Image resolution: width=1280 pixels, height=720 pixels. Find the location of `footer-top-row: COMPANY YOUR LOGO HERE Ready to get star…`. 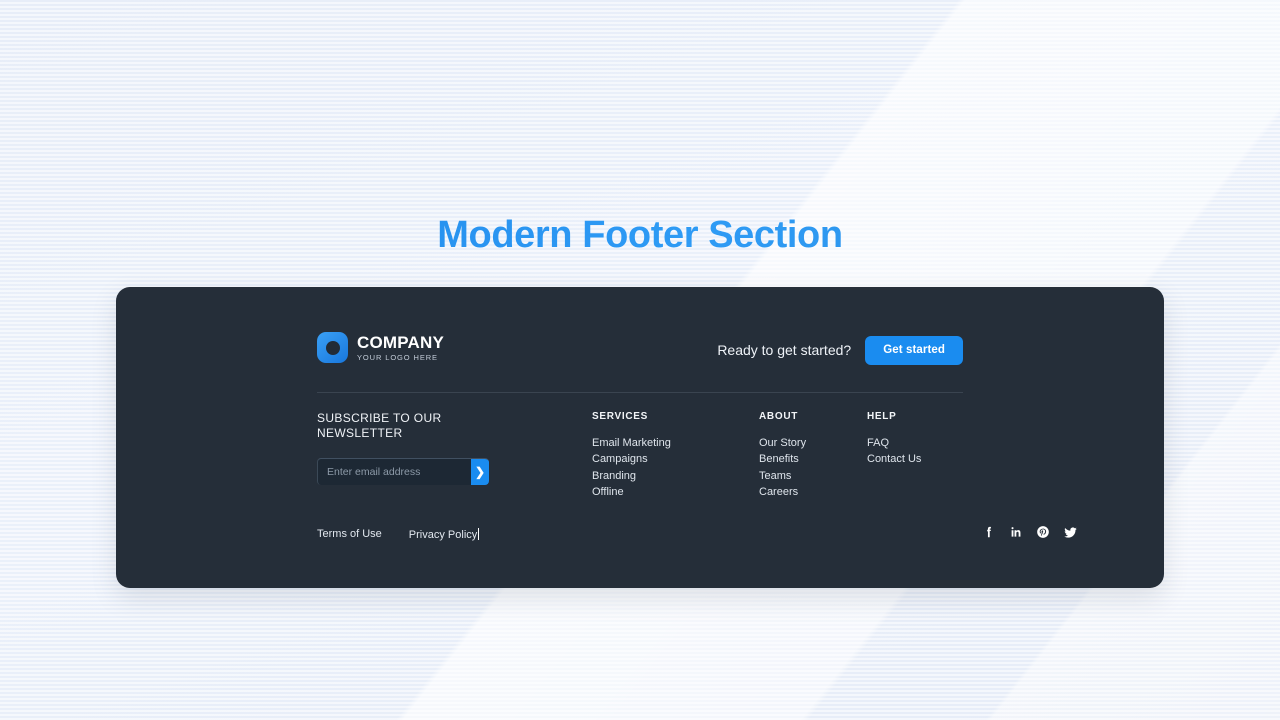

footer-top-row: COMPANY YOUR LOGO HERE Ready to get star… is located at coordinates (640, 350).